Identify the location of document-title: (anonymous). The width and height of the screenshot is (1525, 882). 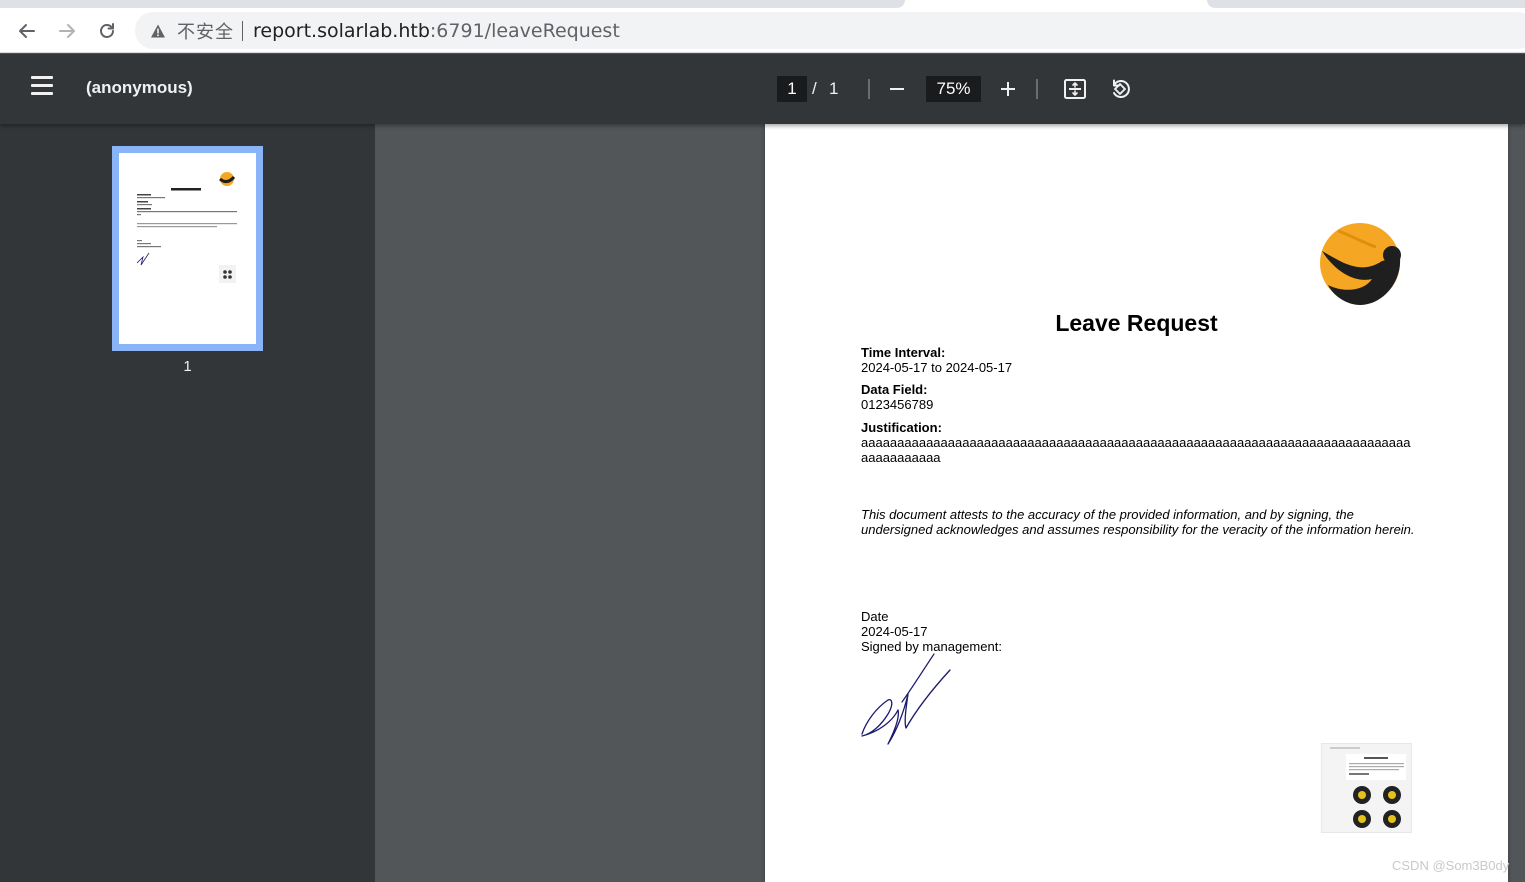
(139, 87).